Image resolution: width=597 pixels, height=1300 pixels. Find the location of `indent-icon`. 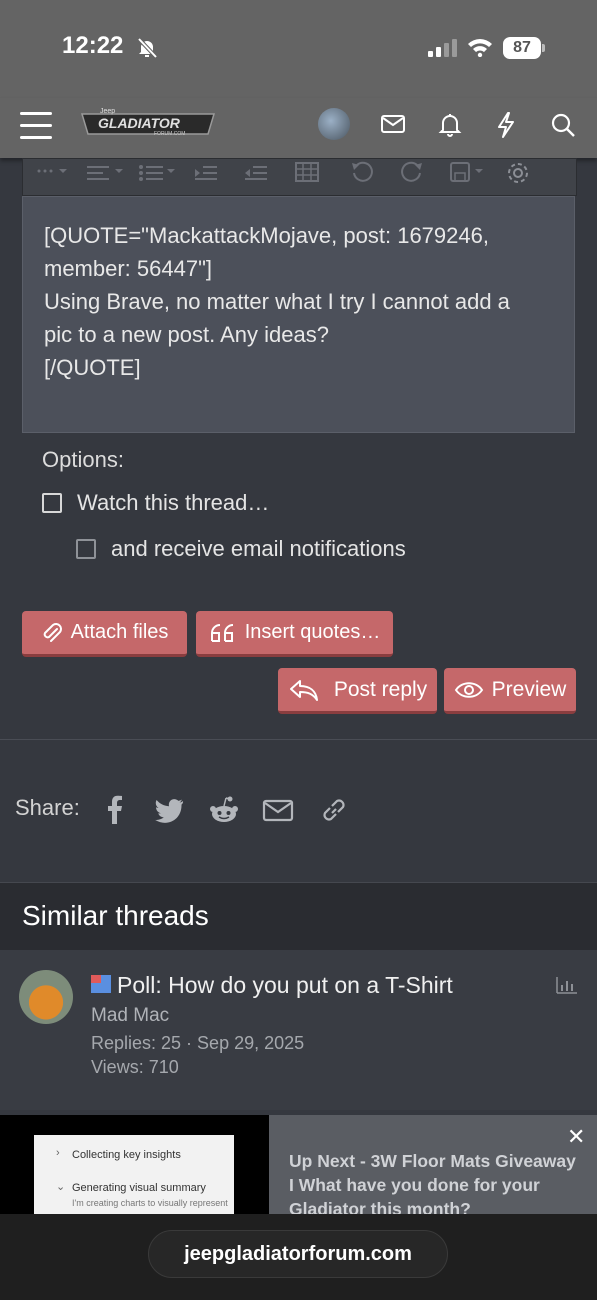

indent-icon is located at coordinates (206, 172).